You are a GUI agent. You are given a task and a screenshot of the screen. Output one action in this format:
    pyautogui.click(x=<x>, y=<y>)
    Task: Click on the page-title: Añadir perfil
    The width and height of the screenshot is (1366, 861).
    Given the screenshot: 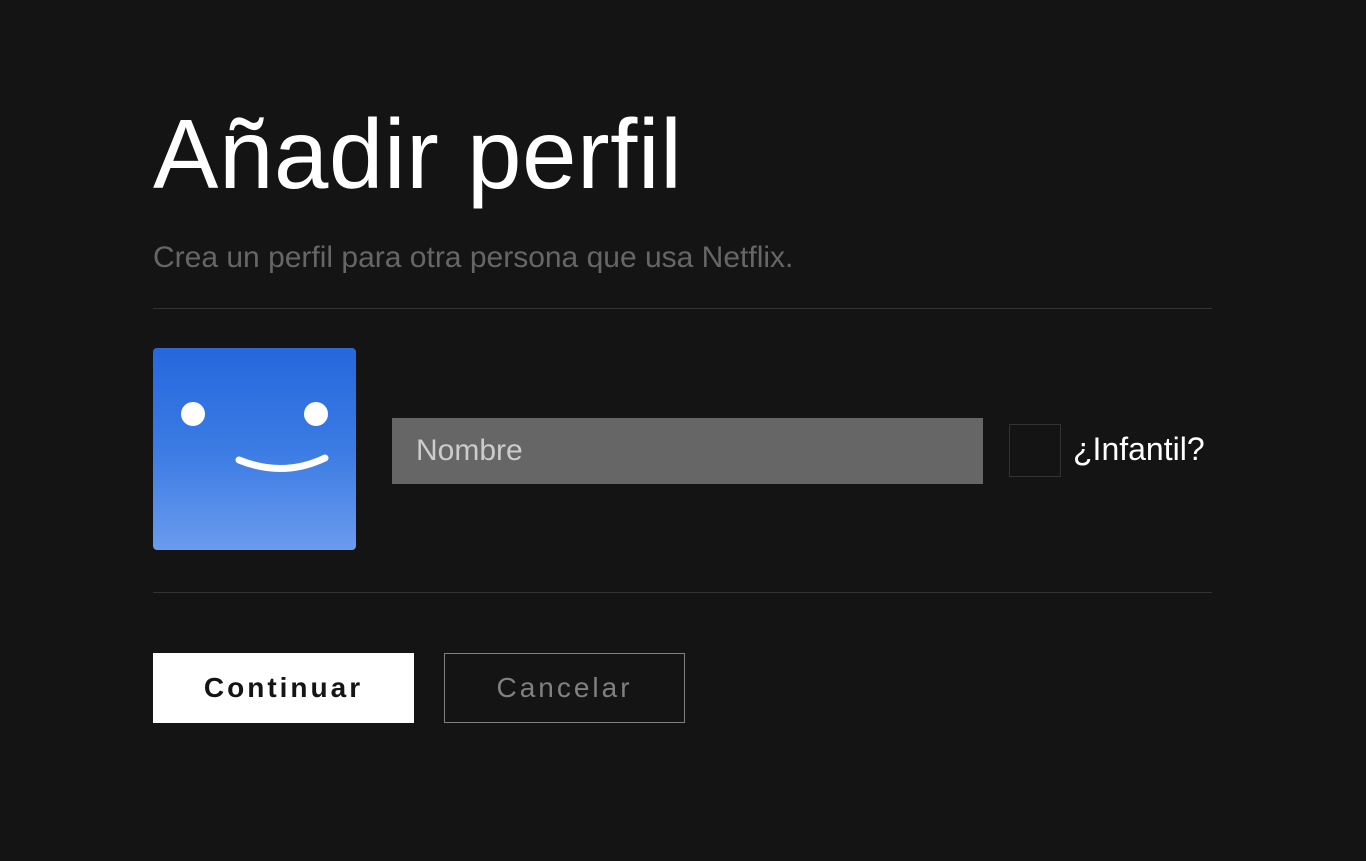 What is the action you would take?
    pyautogui.click(x=418, y=154)
    